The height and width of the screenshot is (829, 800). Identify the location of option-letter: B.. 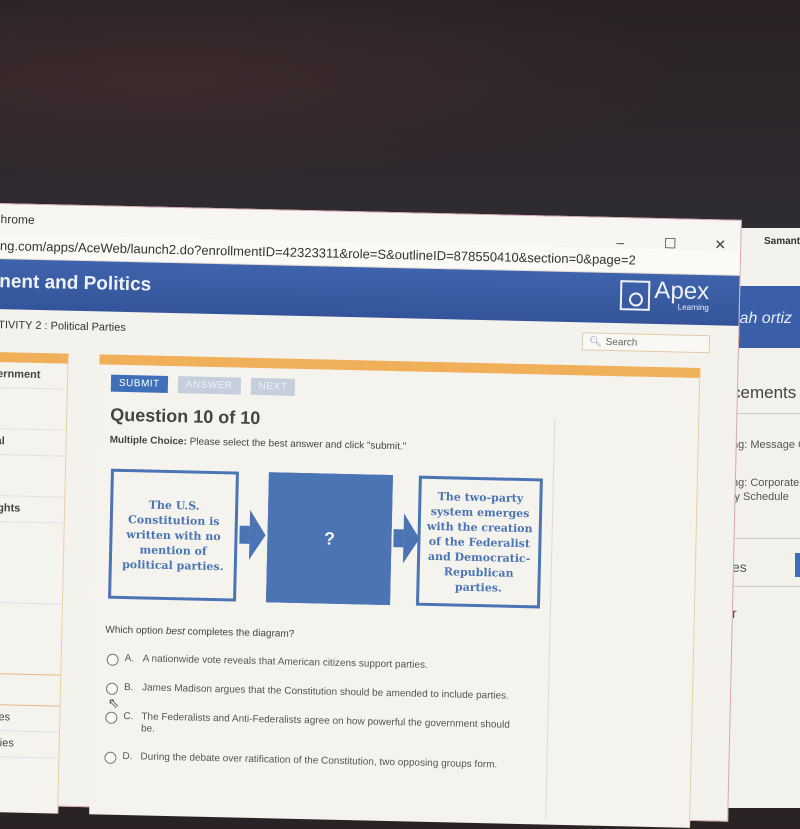
(128, 688).